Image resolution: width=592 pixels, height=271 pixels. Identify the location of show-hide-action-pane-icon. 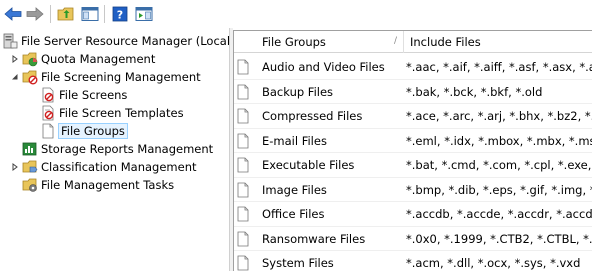
(144, 14).